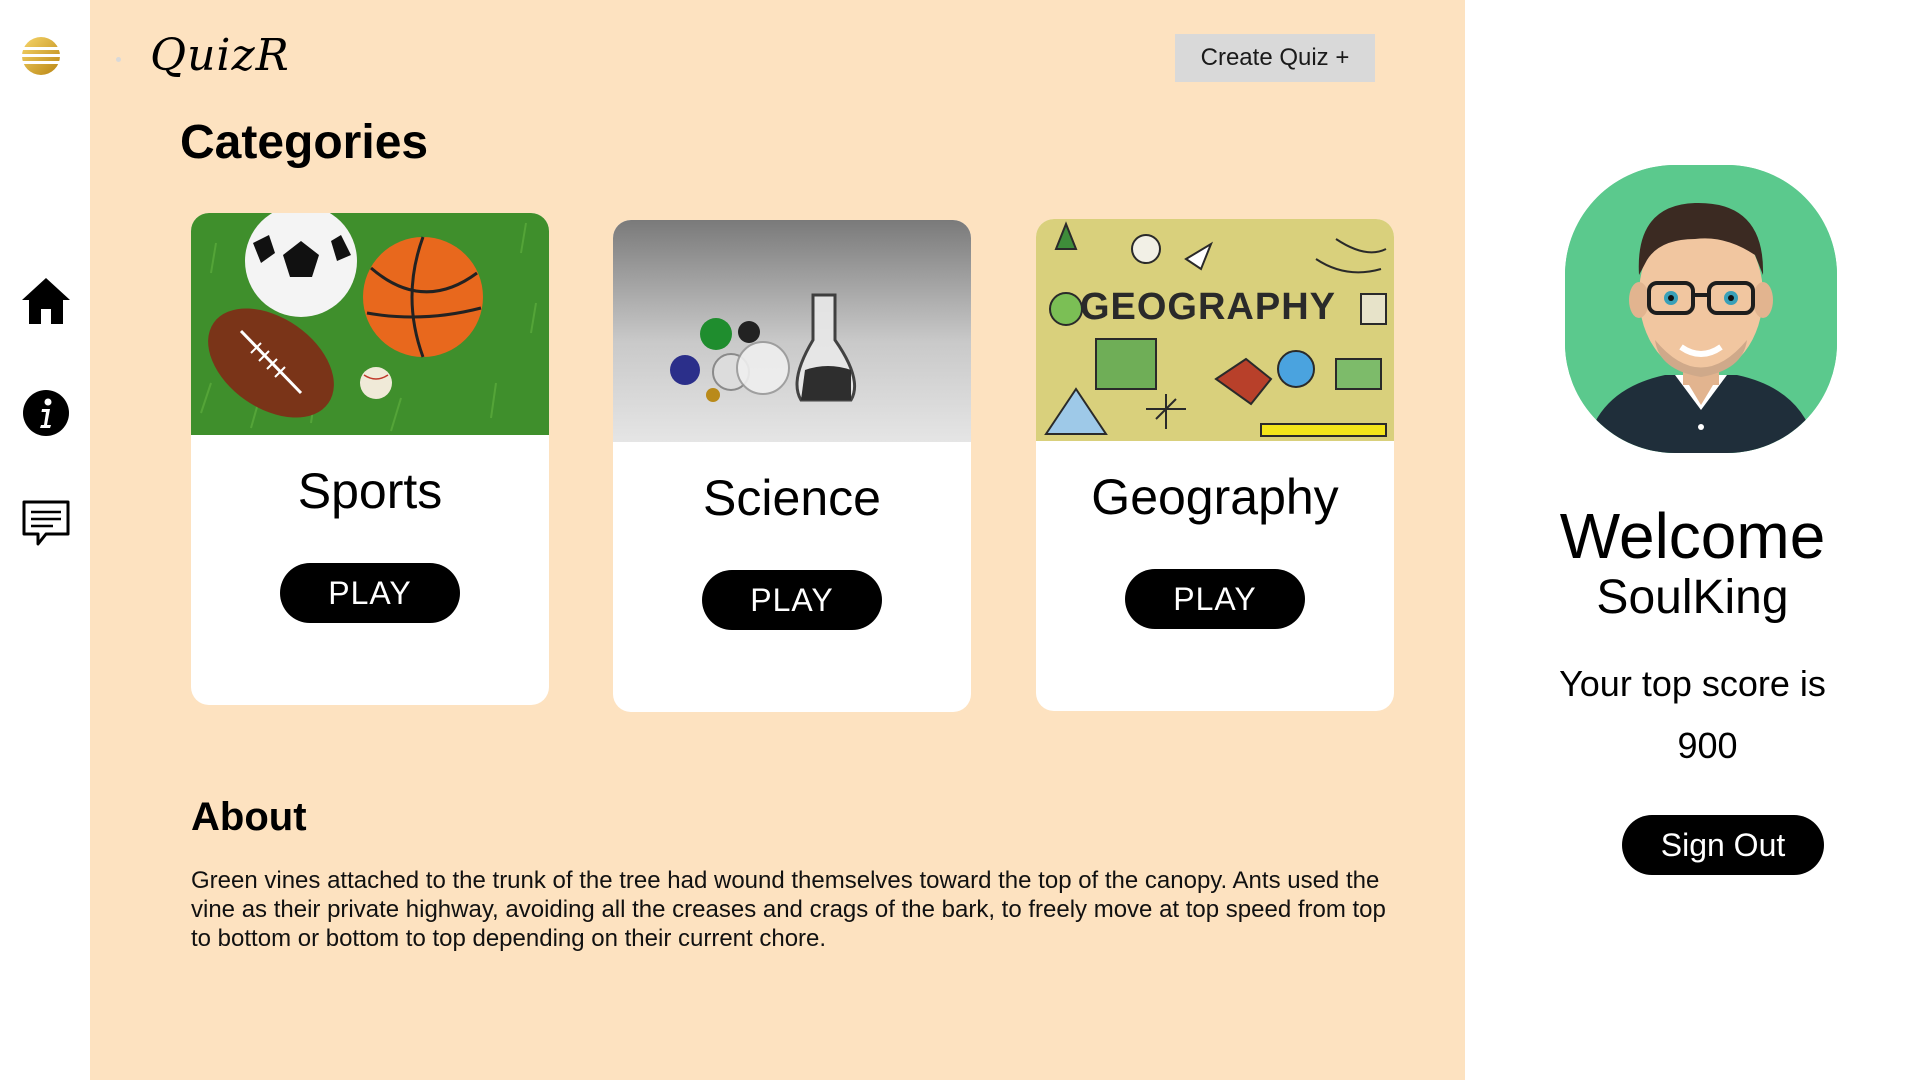 The width and height of the screenshot is (1920, 1080). I want to click on logo-icon, so click(41, 56).